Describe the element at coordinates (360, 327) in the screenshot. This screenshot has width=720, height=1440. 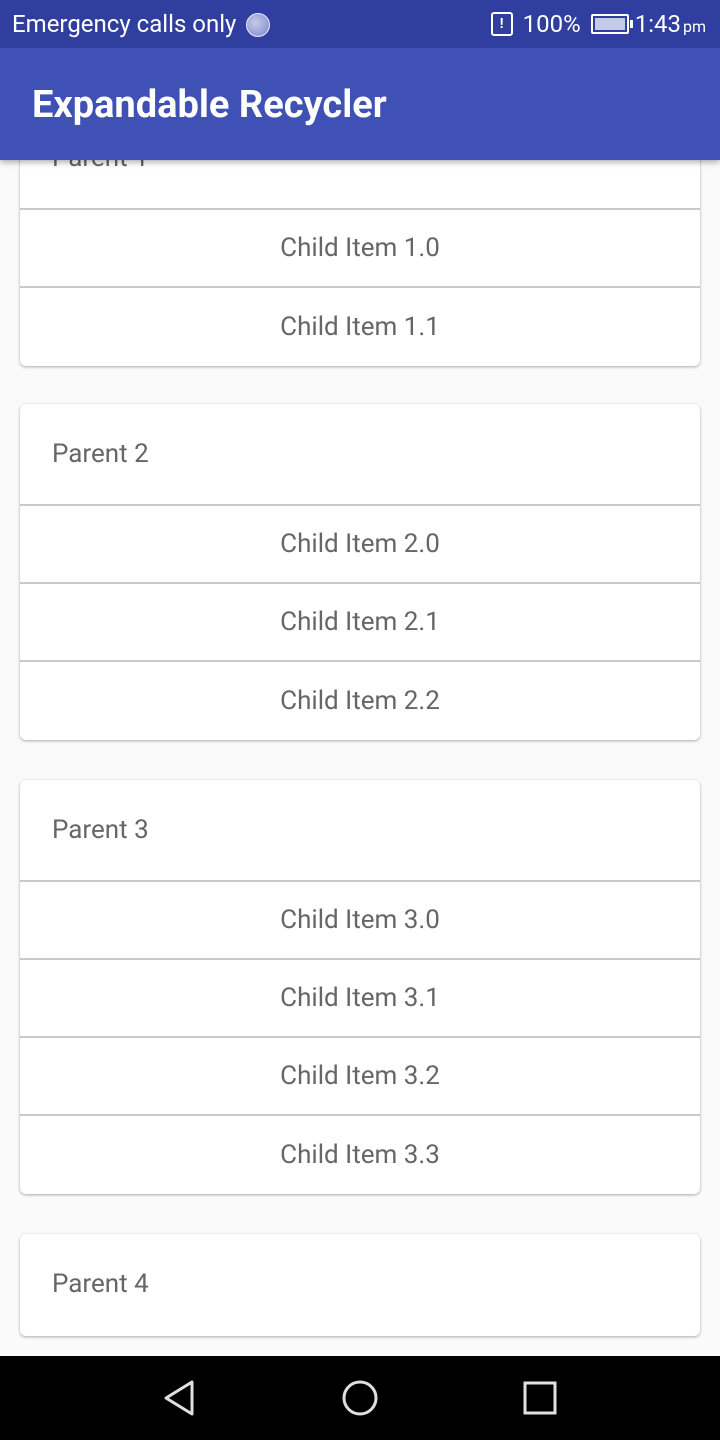
I see `child-row: Child Item 1.1` at that location.